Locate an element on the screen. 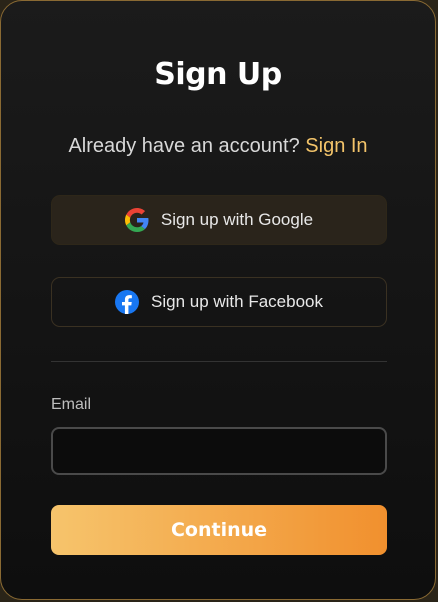  email-field is located at coordinates (219, 451).